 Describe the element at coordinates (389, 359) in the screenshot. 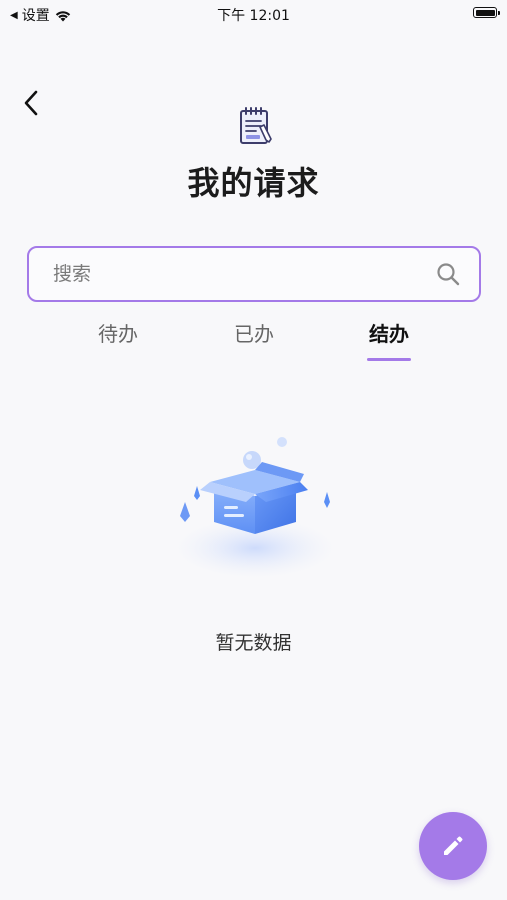

I see `active-tab-indicator` at that location.